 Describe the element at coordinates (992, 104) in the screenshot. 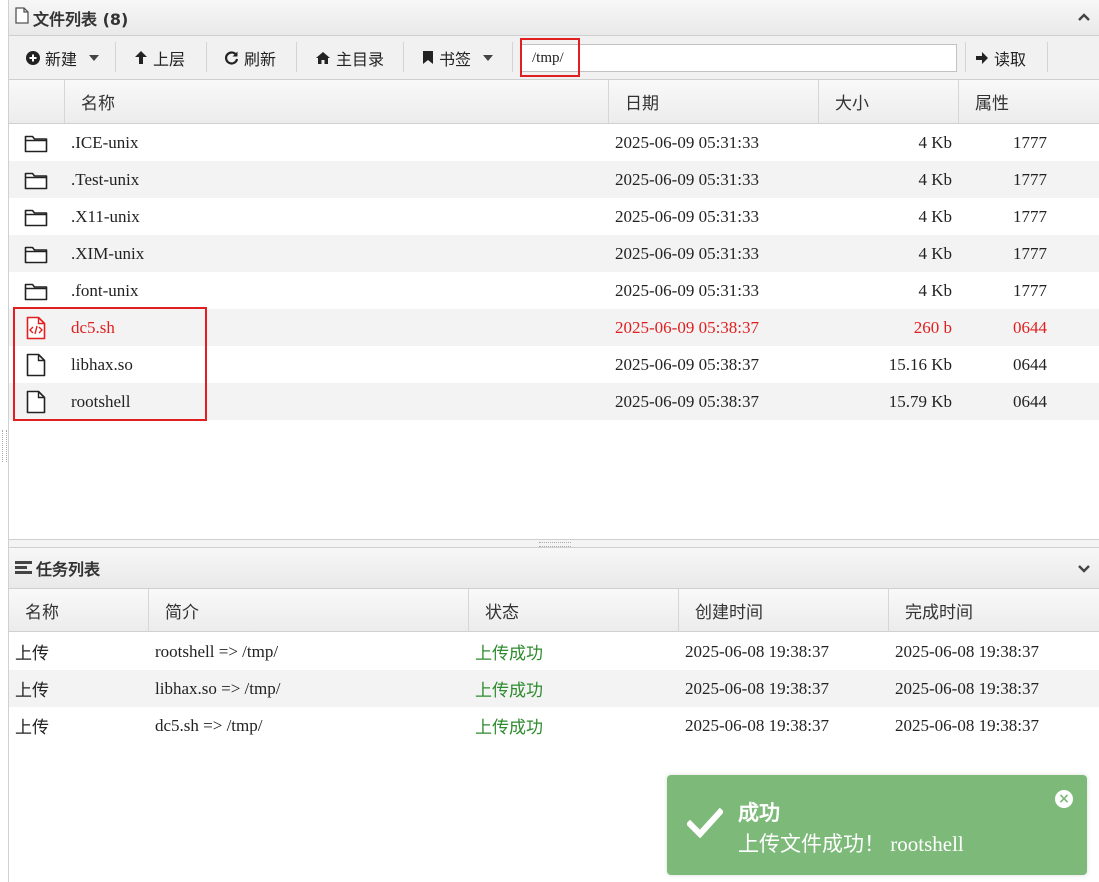

I see `attr-column-label: 属性` at that location.